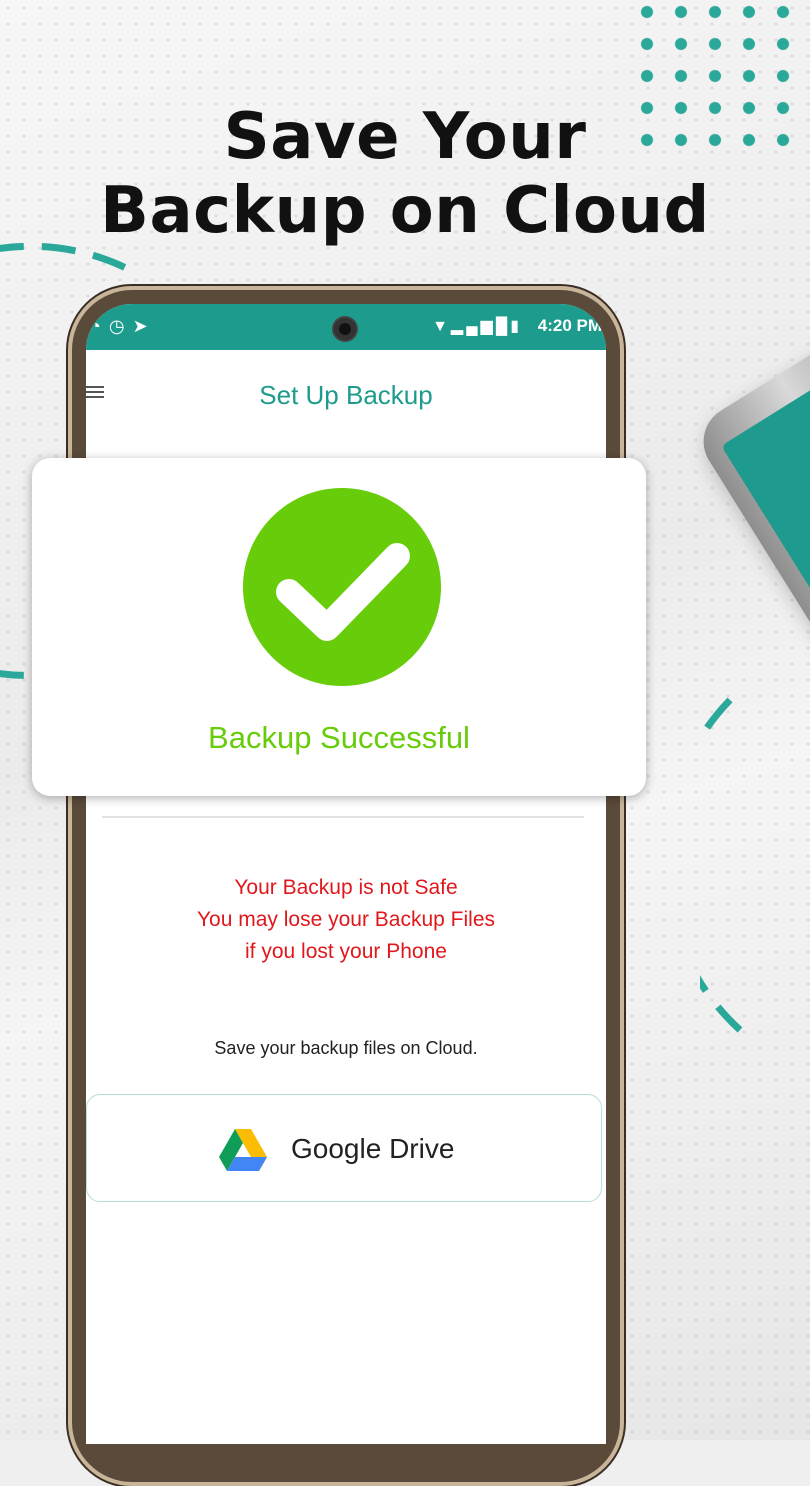 The width and height of the screenshot is (810, 1486). What do you see at coordinates (123, 326) in the screenshot?
I see `status-icons-left: ◔◷➤` at bounding box center [123, 326].